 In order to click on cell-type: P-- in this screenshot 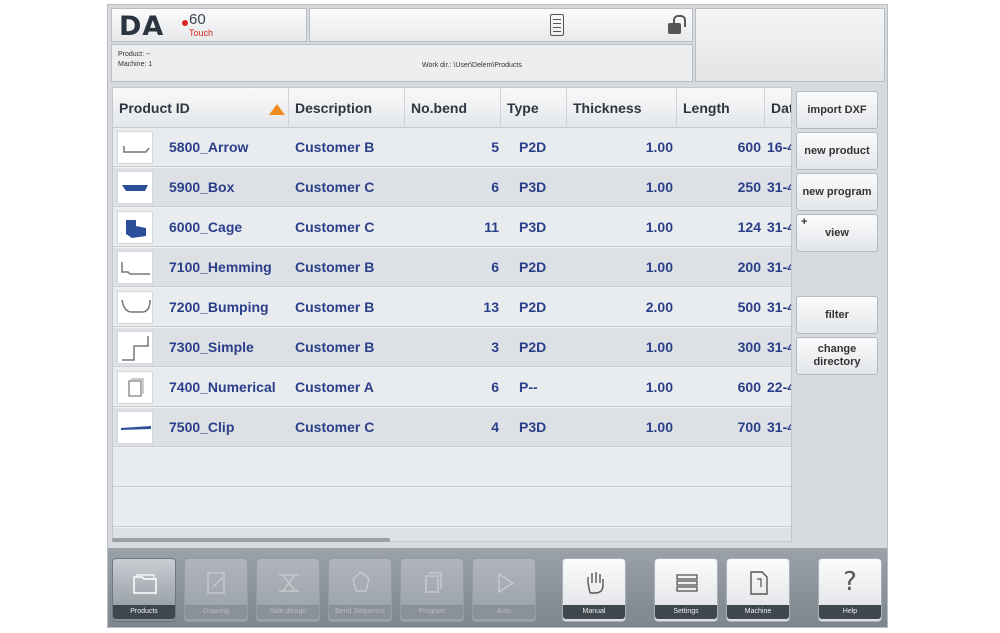, I will do `click(528, 387)`.